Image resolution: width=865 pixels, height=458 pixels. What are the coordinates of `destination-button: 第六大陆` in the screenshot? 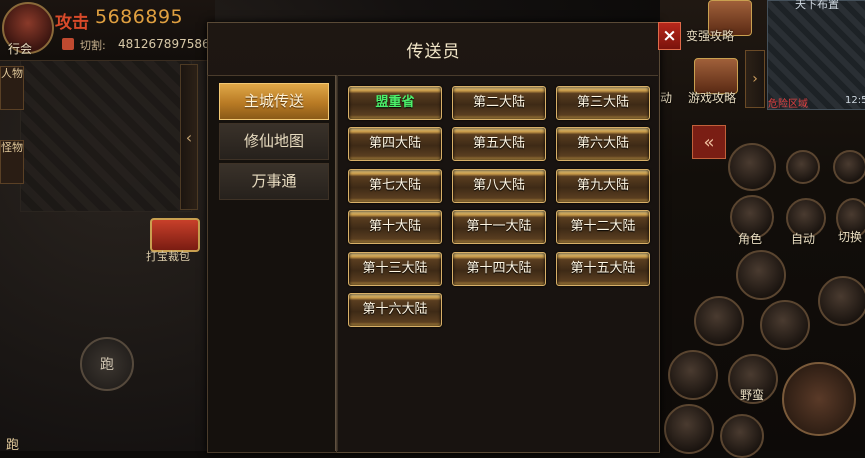 It's located at (603, 144).